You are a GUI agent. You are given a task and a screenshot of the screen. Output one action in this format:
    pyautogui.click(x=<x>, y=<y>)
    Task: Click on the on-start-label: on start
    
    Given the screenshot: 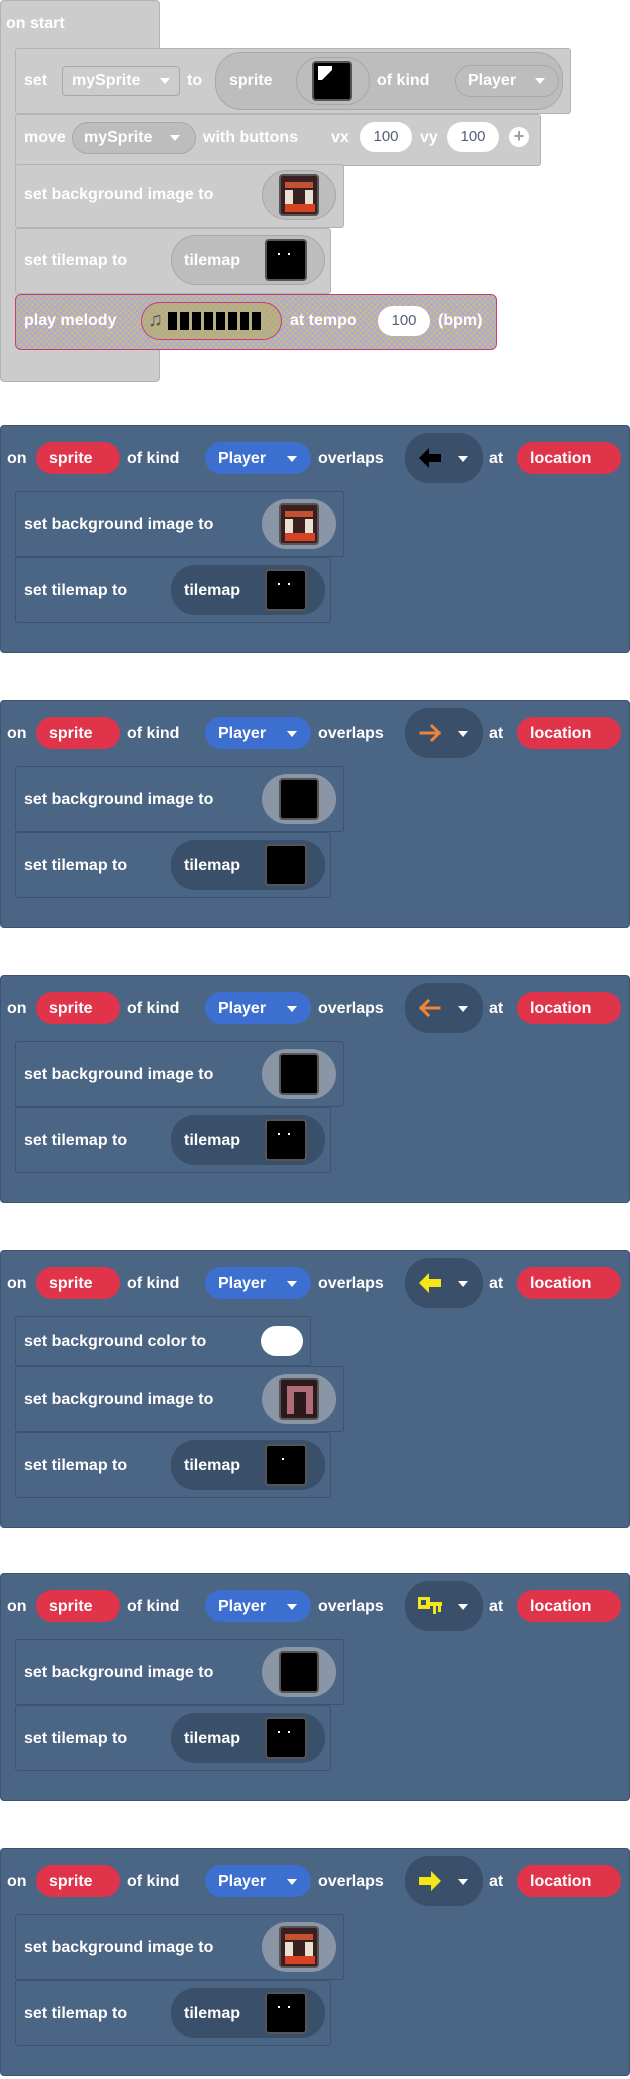 What is the action you would take?
    pyautogui.click(x=35, y=23)
    